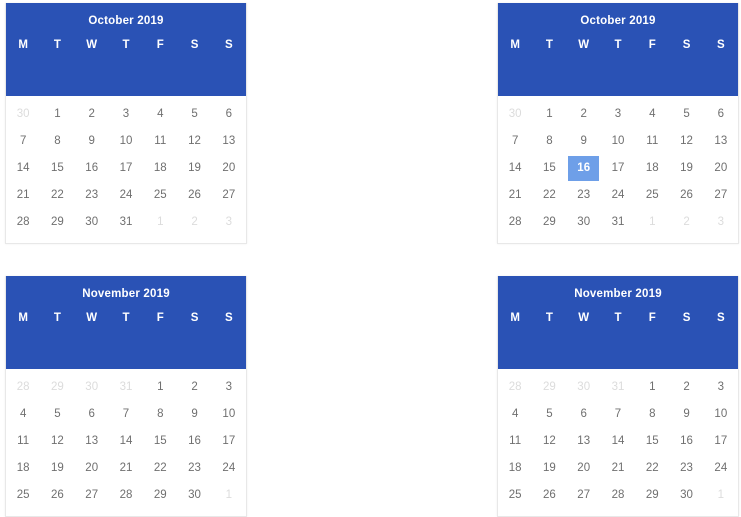 This screenshot has width=741, height=517. What do you see at coordinates (721, 222) in the screenshot?
I see `calendar-day-adjacent-month: 3` at bounding box center [721, 222].